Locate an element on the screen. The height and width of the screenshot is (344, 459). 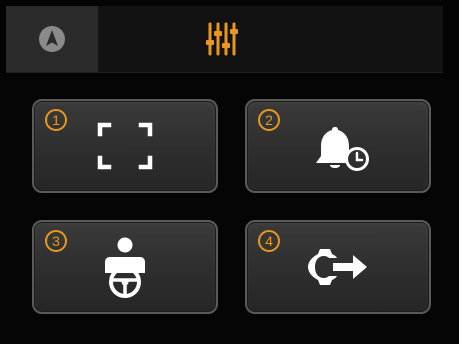
frame-corners-icon is located at coordinates (125, 146).